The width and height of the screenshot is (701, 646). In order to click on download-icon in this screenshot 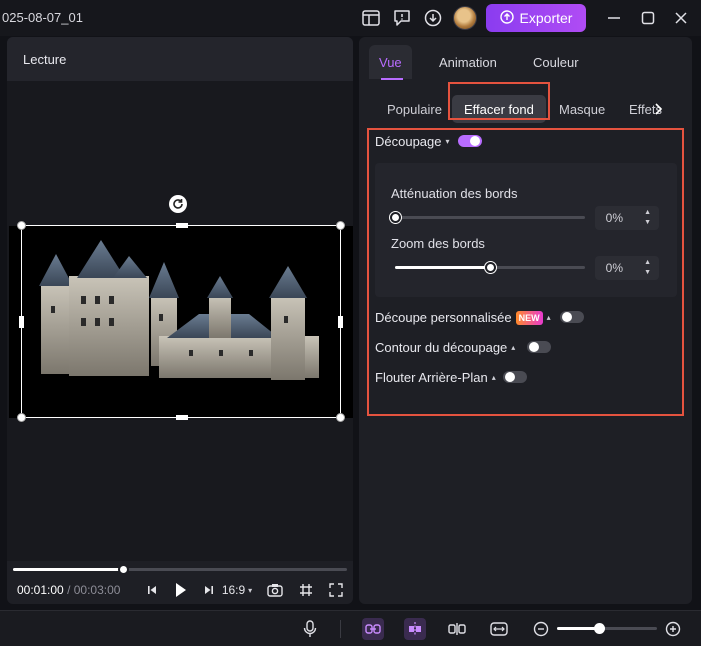, I will do `click(433, 18)`.